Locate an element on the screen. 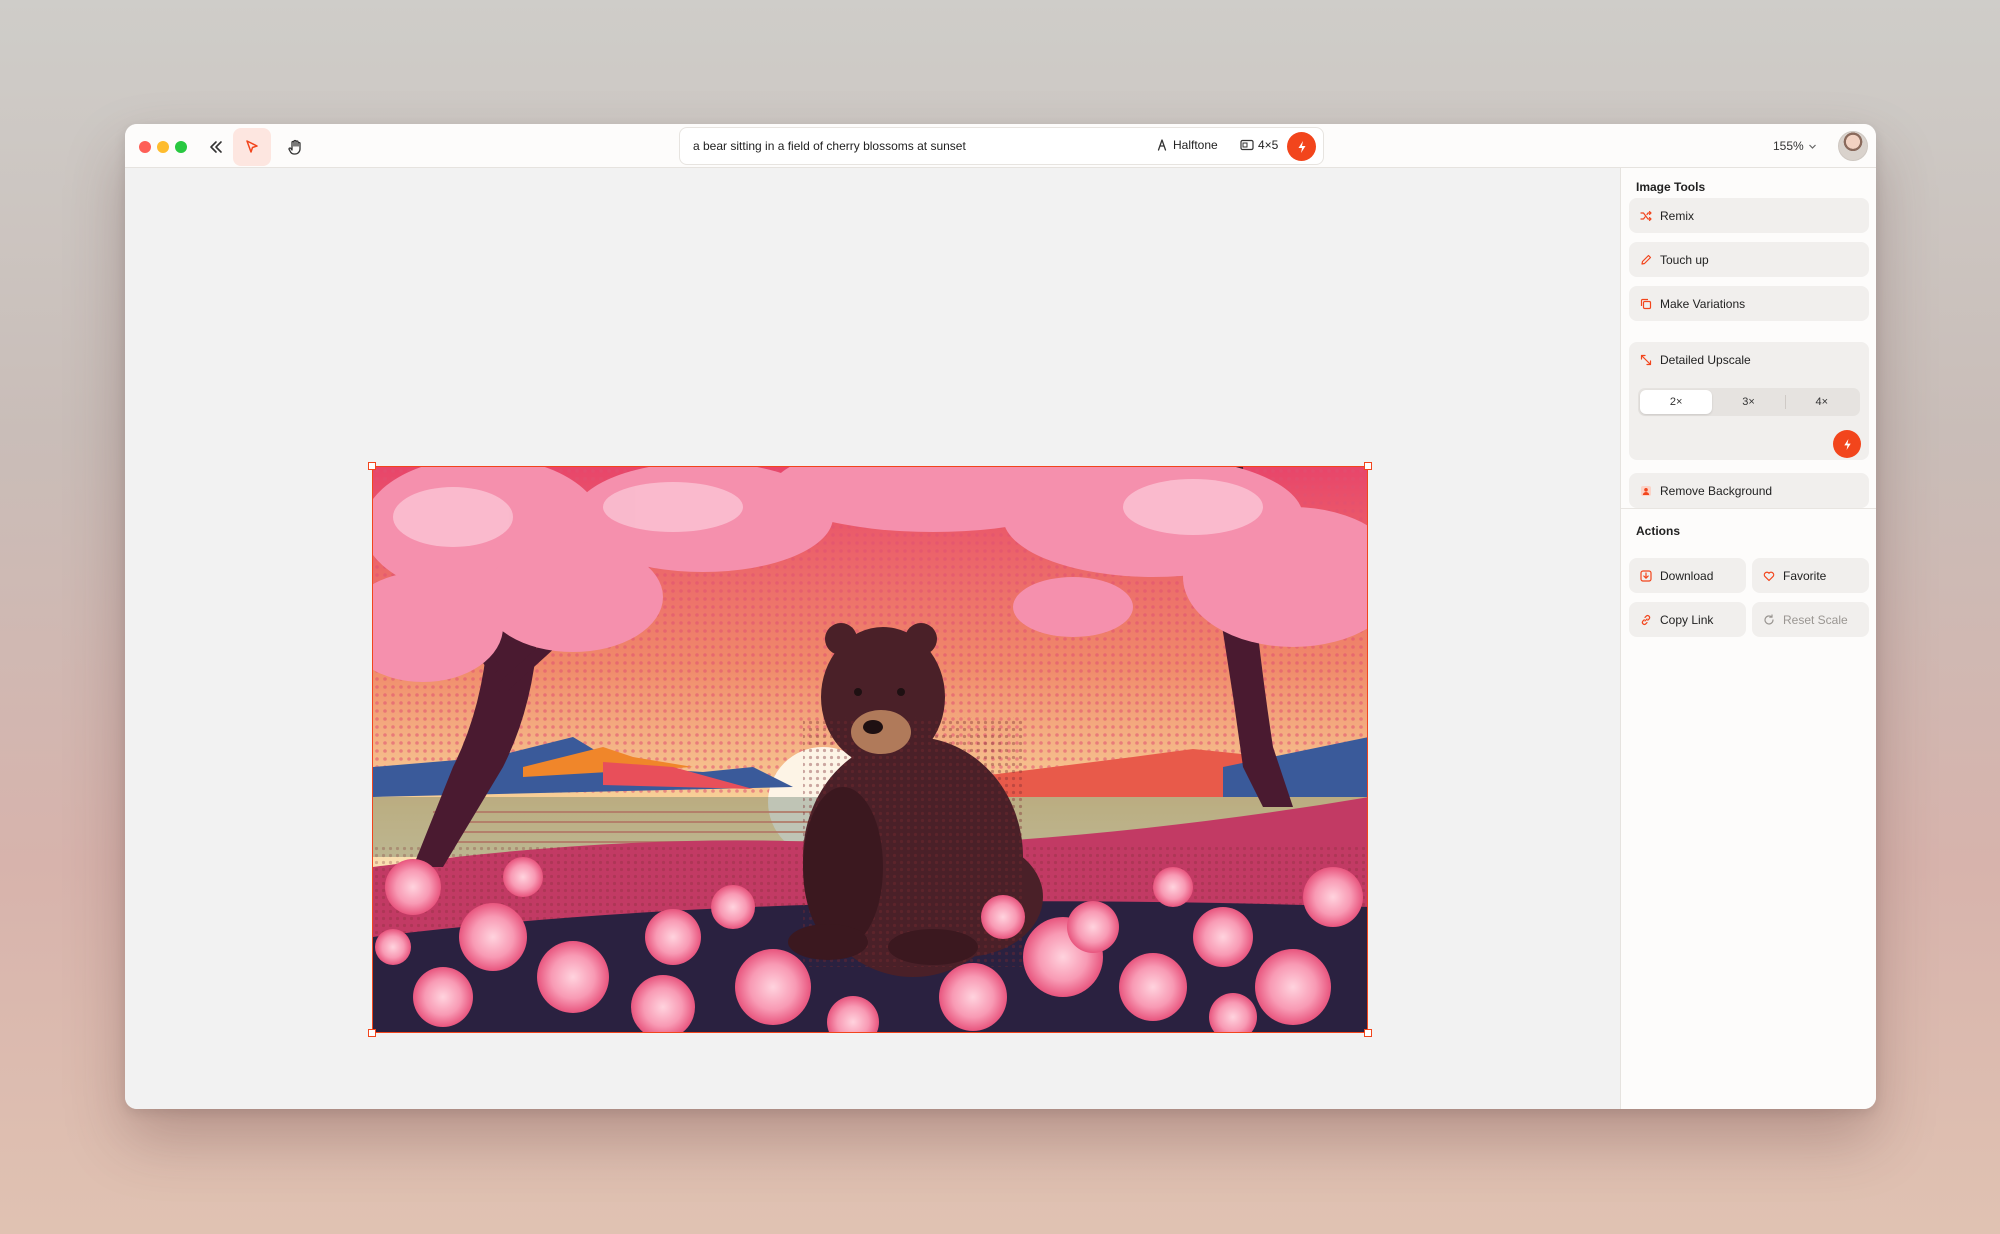 Image resolution: width=2000 pixels, height=1234 pixels. favorite-button: Favorite is located at coordinates (1810, 575).